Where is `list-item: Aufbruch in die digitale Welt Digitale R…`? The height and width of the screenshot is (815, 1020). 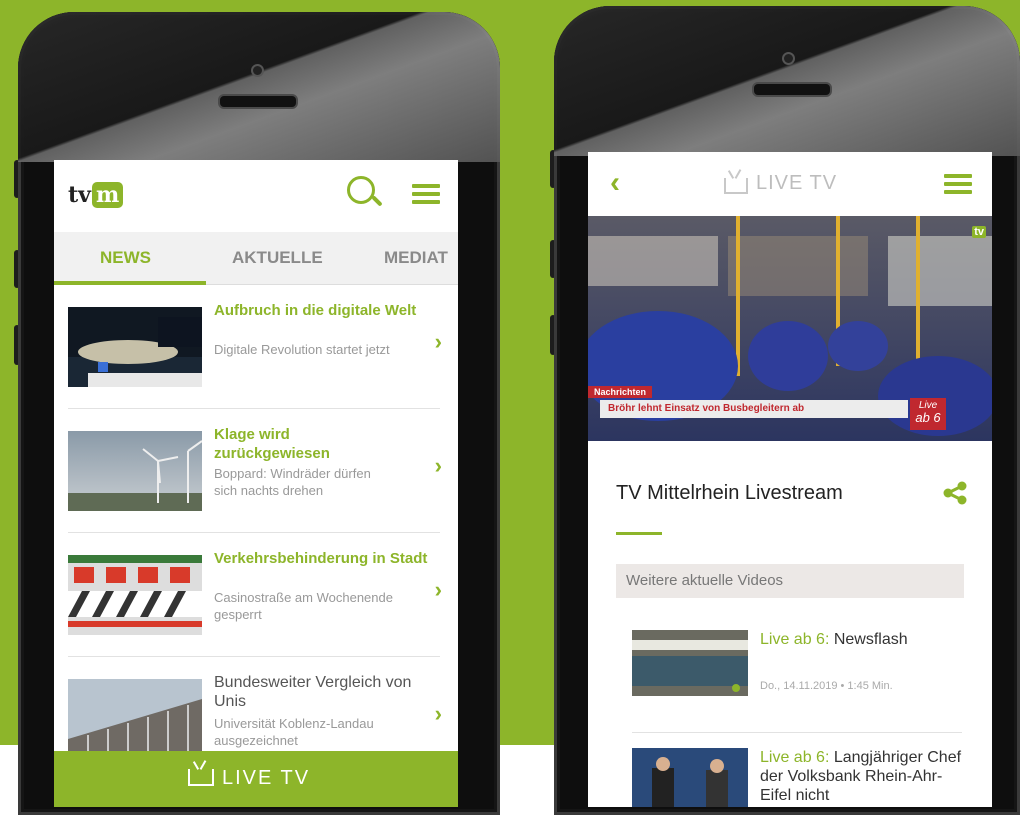 list-item: Aufbruch in die digitale Welt Digitale R… is located at coordinates (255, 347).